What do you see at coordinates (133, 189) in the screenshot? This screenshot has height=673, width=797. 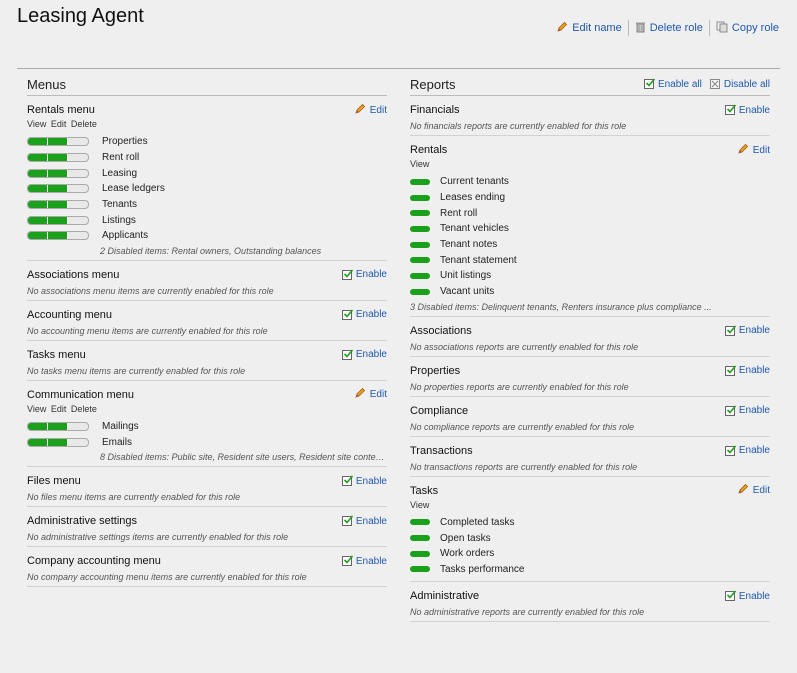 I see `item-label: Lease ledgers` at bounding box center [133, 189].